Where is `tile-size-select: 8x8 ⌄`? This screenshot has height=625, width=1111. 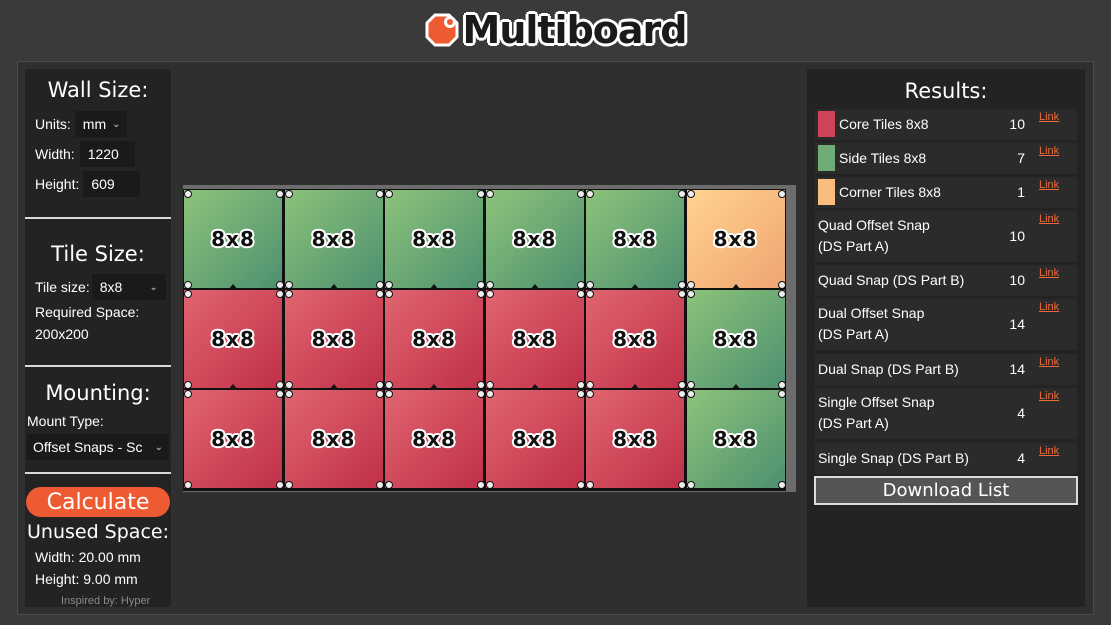 tile-size-select: 8x8 ⌄ is located at coordinates (128, 287).